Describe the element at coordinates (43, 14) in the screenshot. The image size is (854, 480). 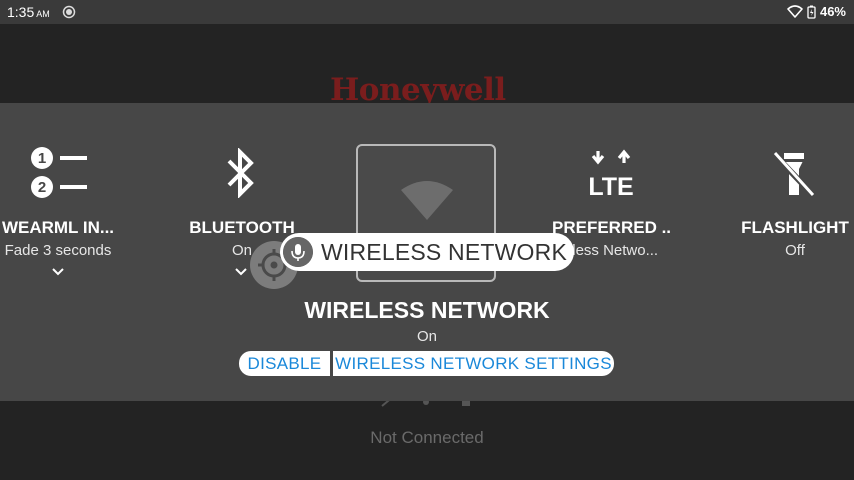
I see `status-time-ampm: AM` at that location.